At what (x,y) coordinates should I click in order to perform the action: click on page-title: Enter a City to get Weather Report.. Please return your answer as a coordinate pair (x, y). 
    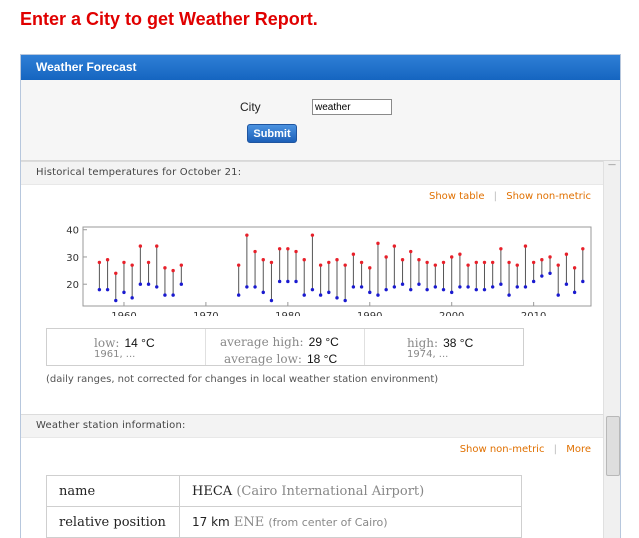
    Looking at the image, I should click on (169, 19).